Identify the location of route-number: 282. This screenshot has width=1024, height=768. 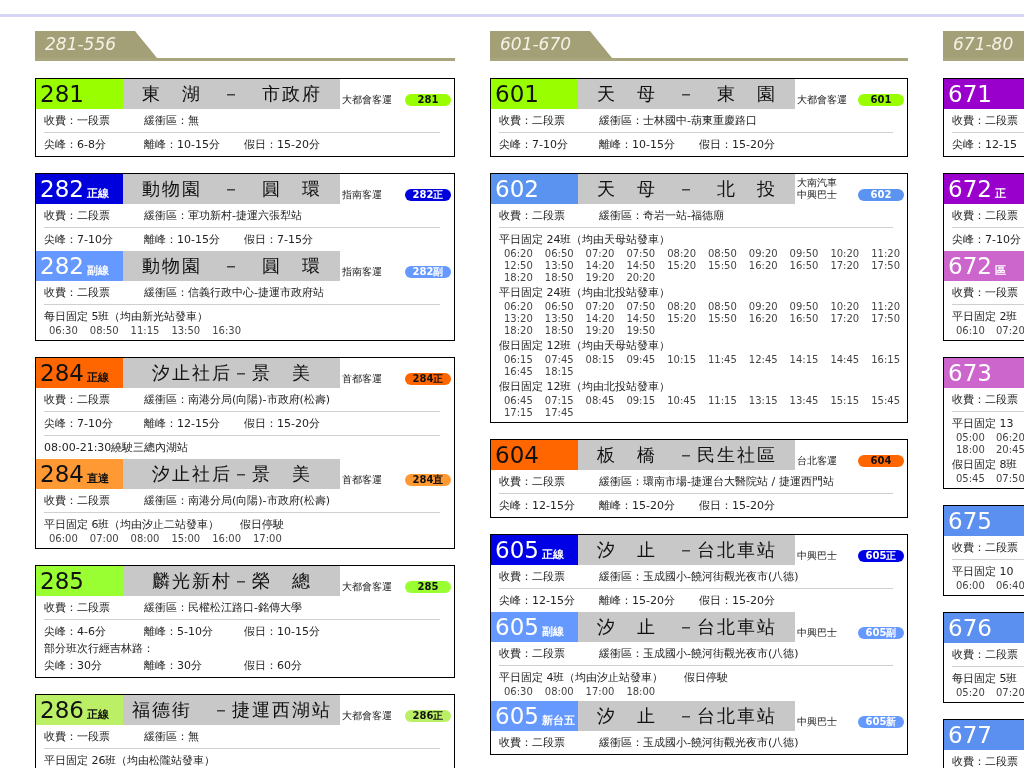
(62, 189).